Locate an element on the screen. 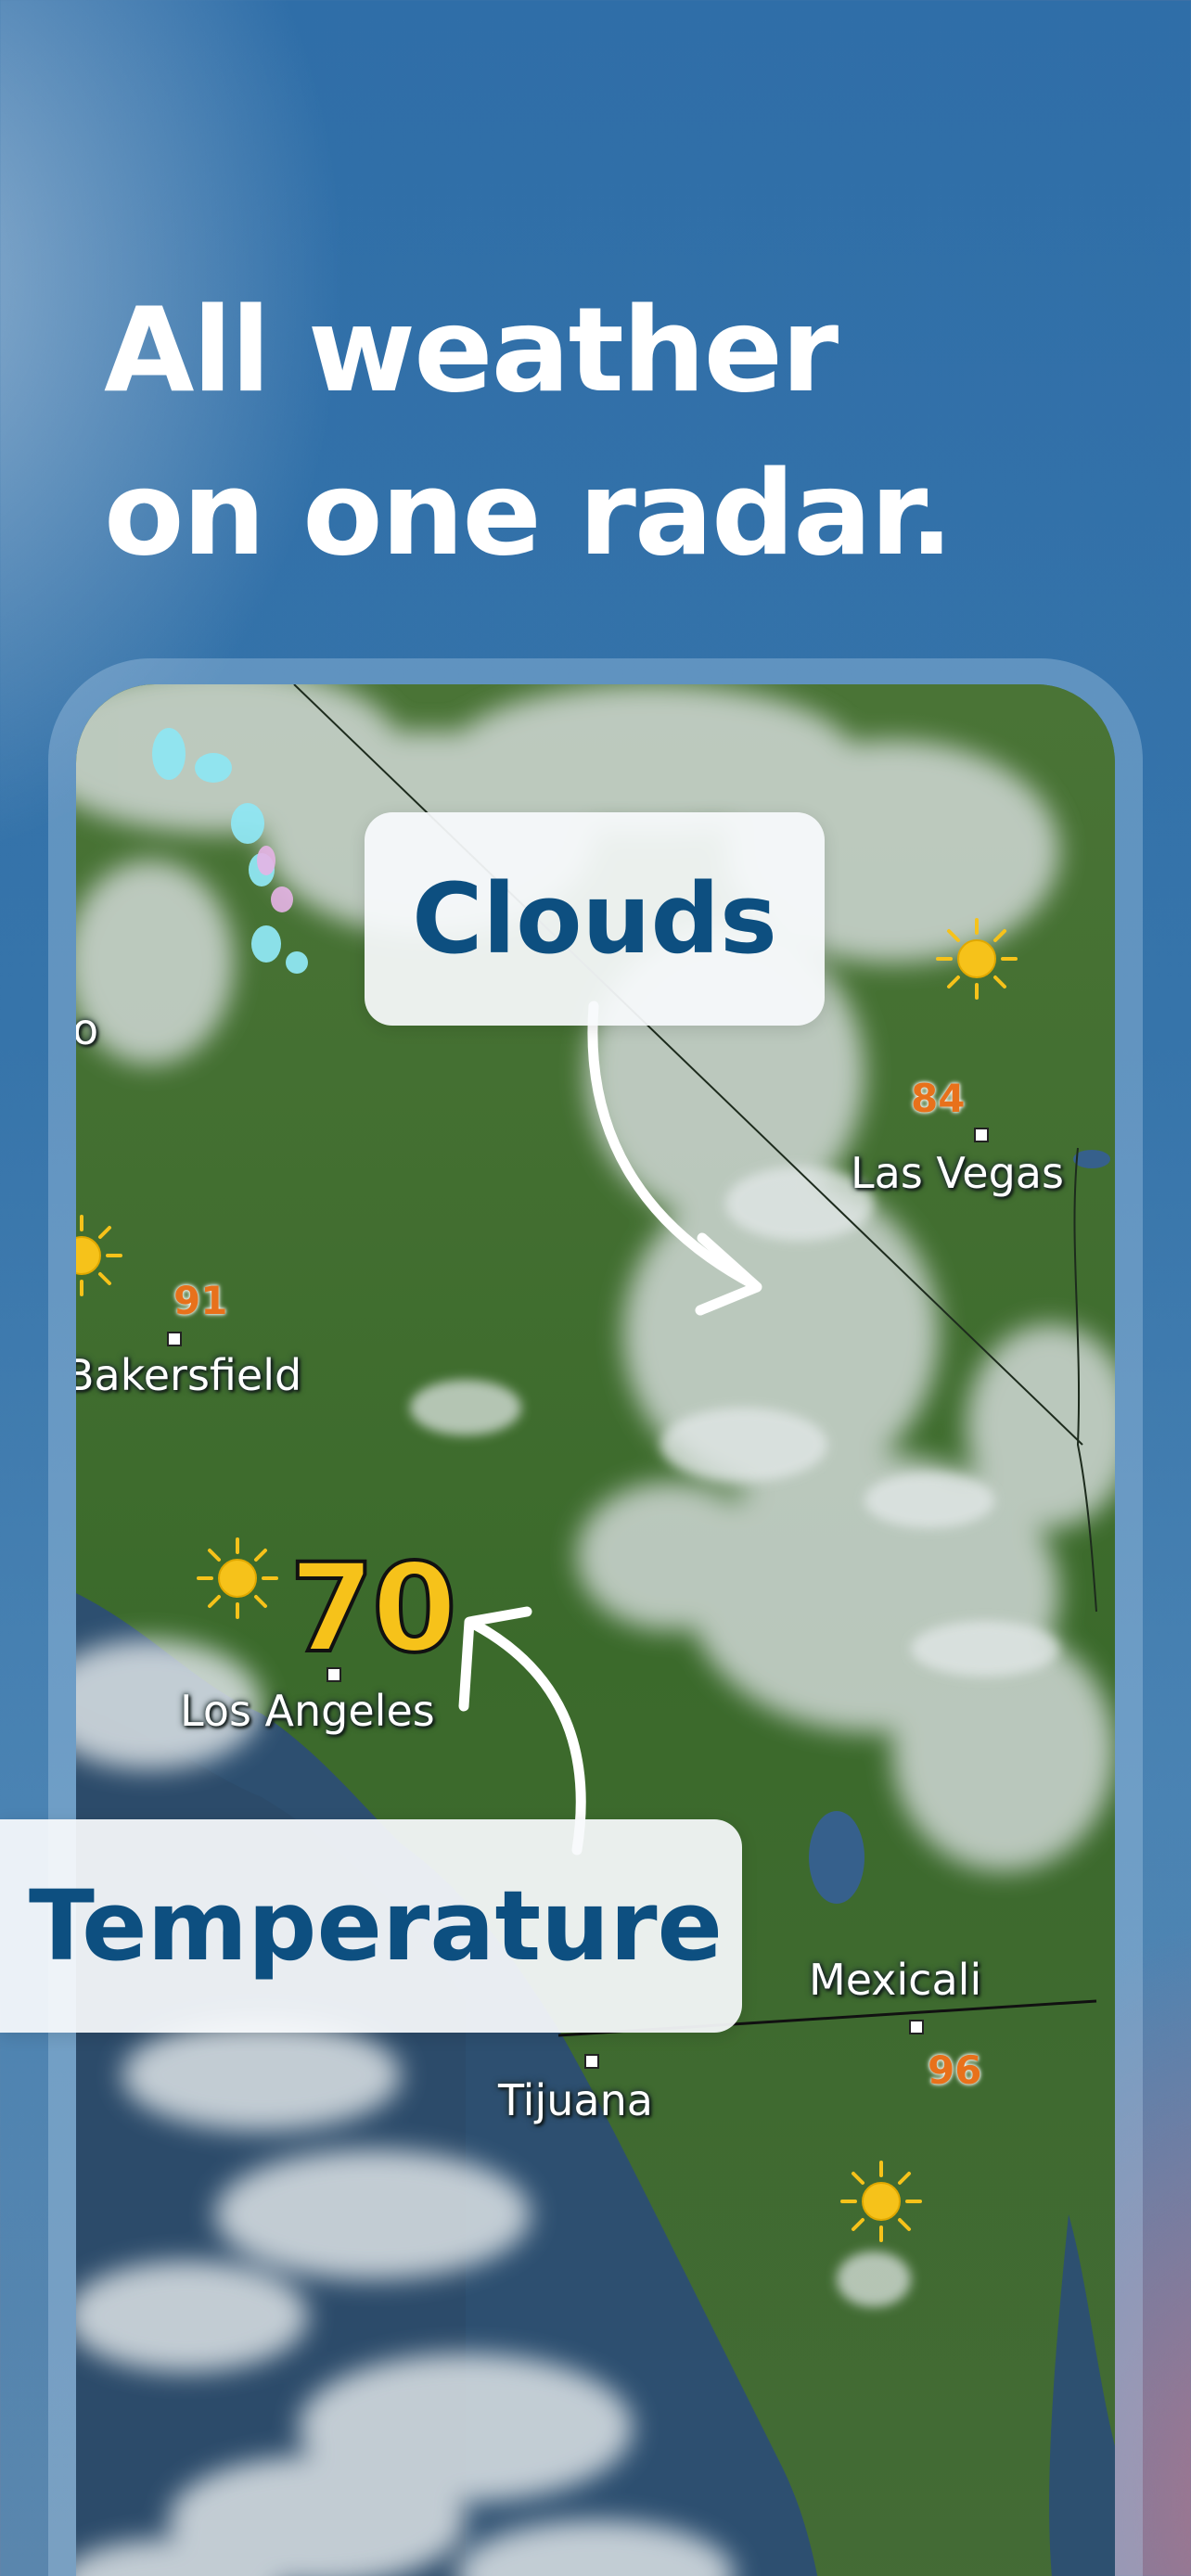 The image size is (1191, 2576). callout-arrows is located at coordinates (610, 1428).